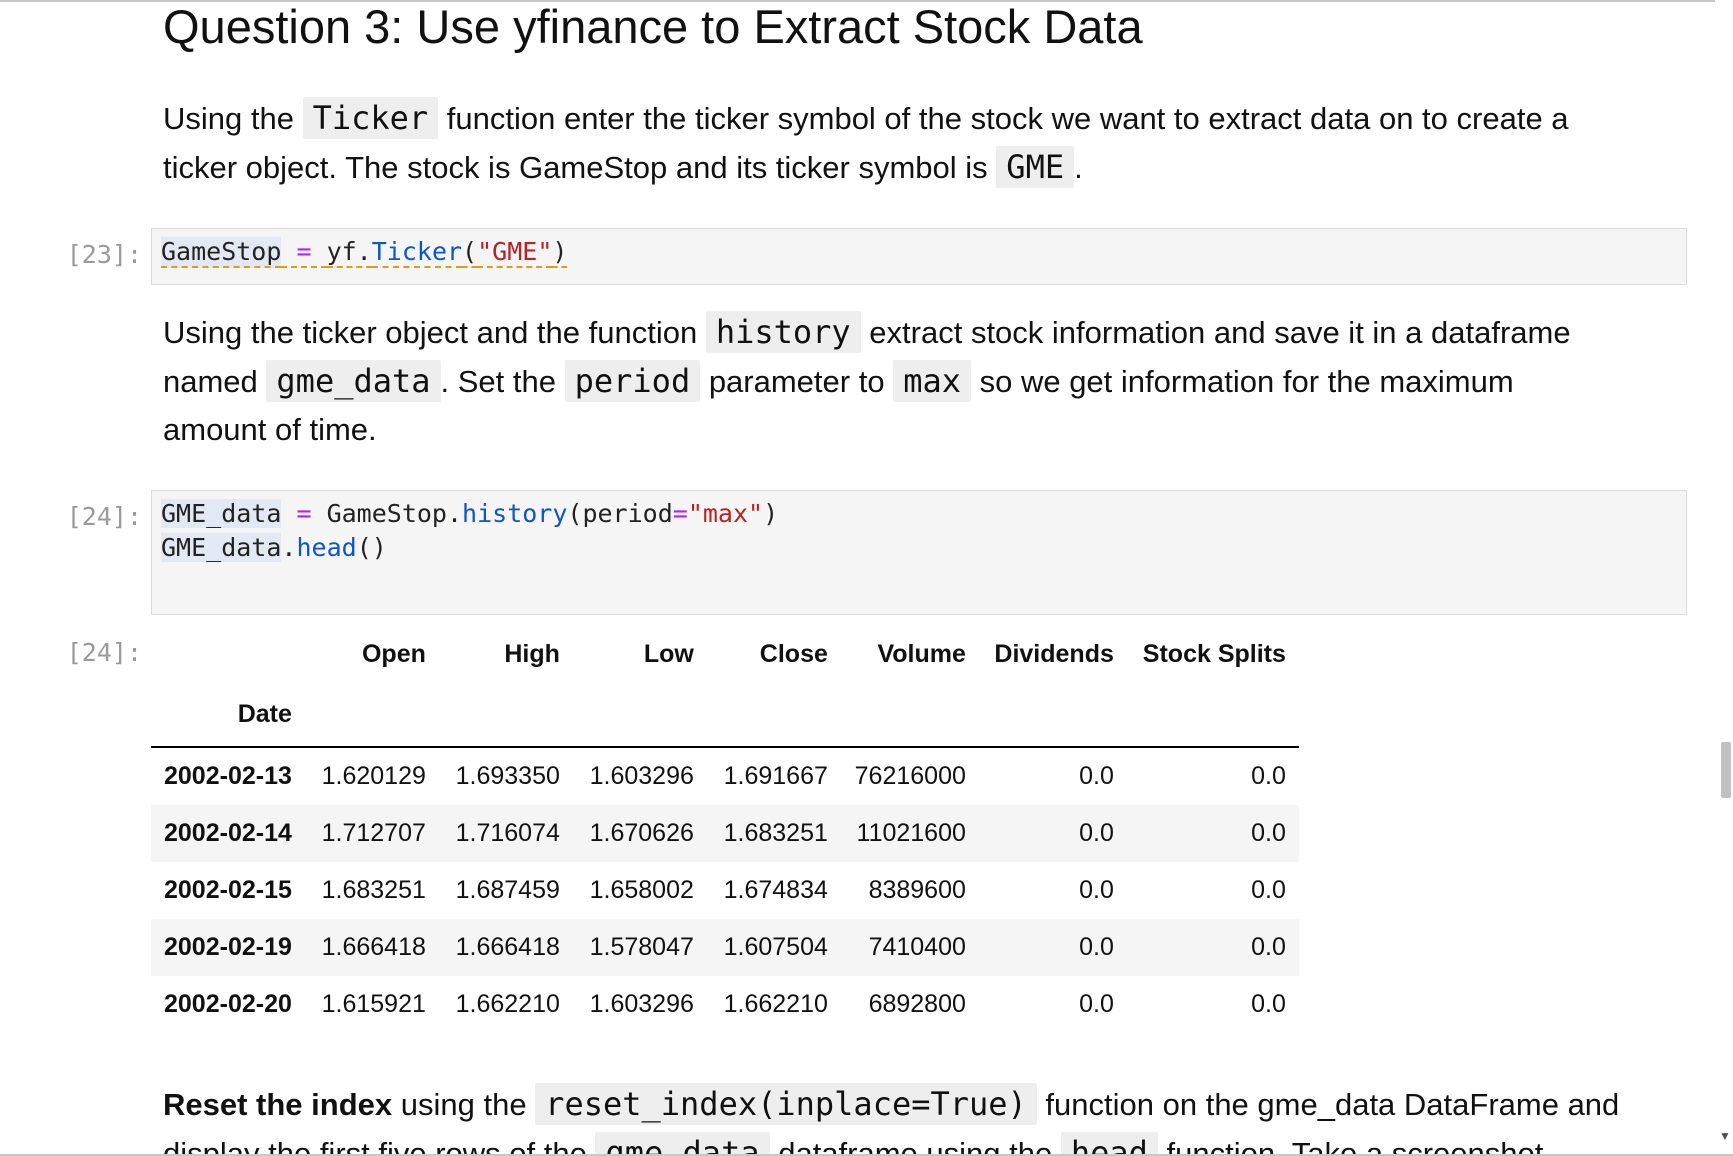 Image resolution: width=1733 pixels, height=1156 pixels. Describe the element at coordinates (373, 833) in the screenshot. I see `table-cell: 1.712707` at that location.